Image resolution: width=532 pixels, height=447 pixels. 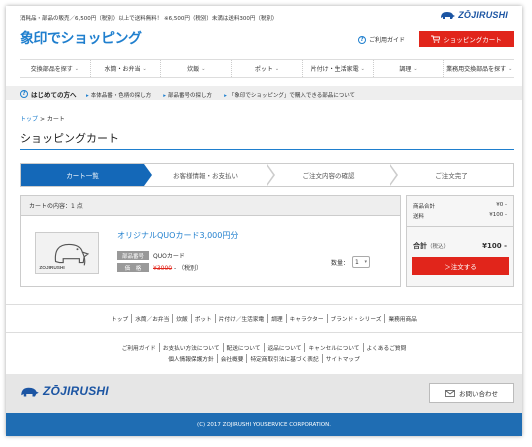 What do you see at coordinates (177, 235) in the screenshot?
I see `product-name-link: オリジナルQUOカード3,000円分` at bounding box center [177, 235].